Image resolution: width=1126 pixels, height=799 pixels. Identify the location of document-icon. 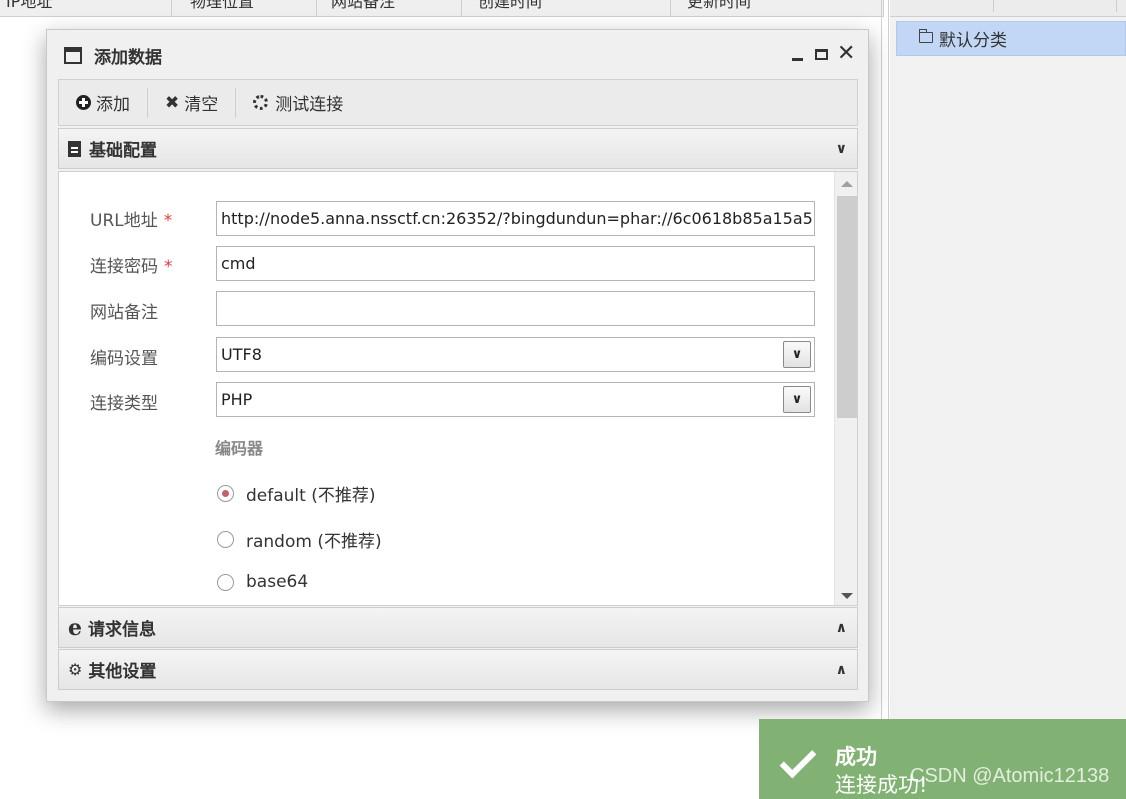
(74, 148).